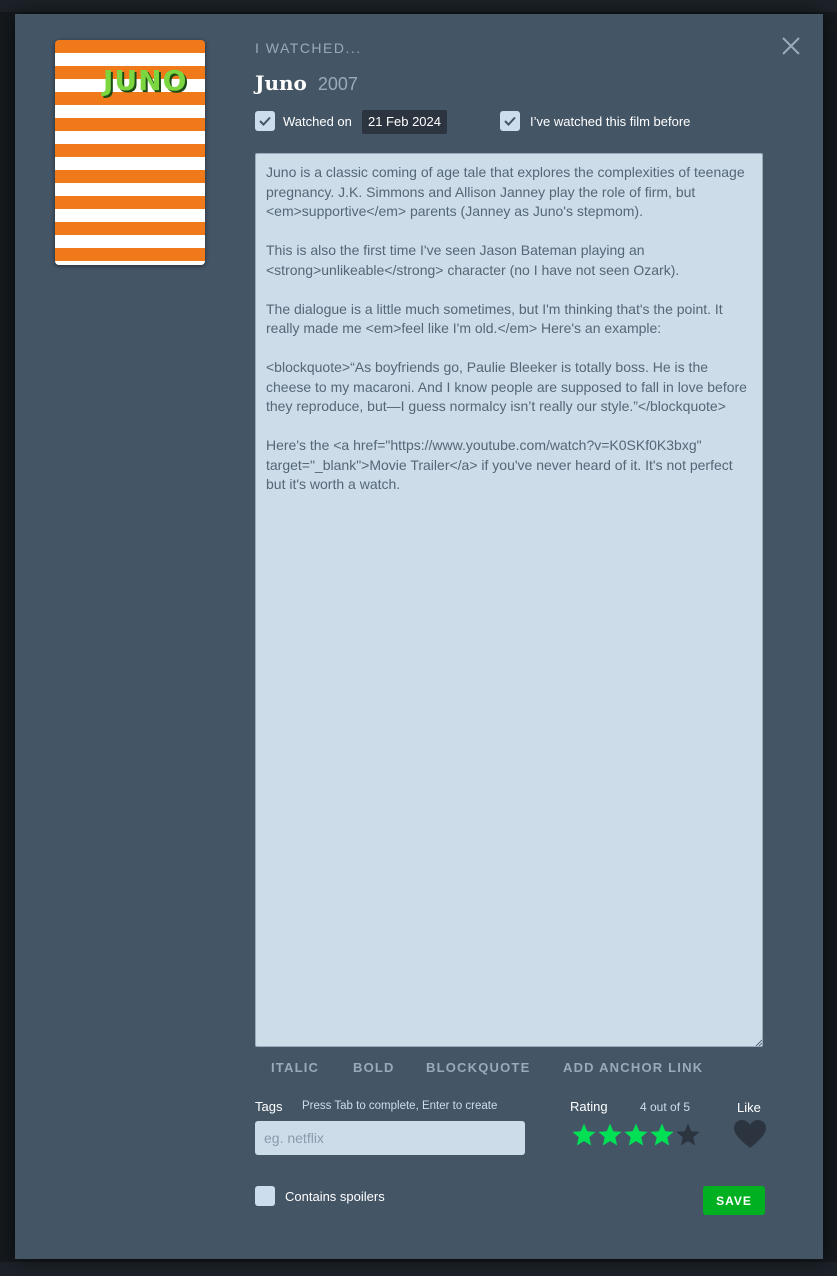  What do you see at coordinates (317, 121) in the screenshot?
I see `watched-on-label: Watched on` at bounding box center [317, 121].